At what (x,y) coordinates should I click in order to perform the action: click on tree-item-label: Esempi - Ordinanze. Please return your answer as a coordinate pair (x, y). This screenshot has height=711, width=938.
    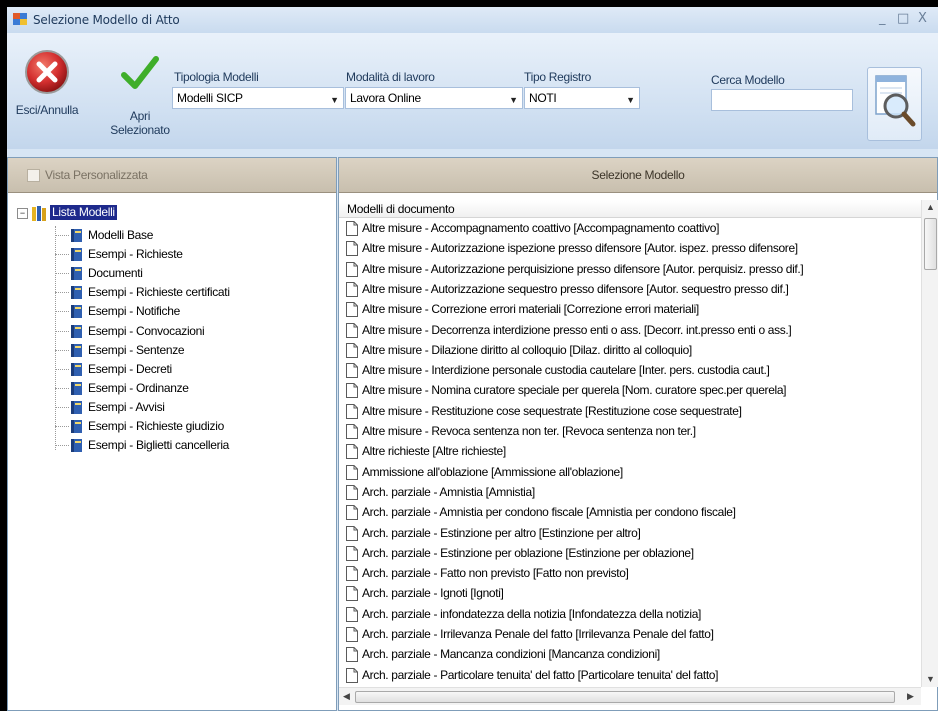
    Looking at the image, I should click on (138, 387).